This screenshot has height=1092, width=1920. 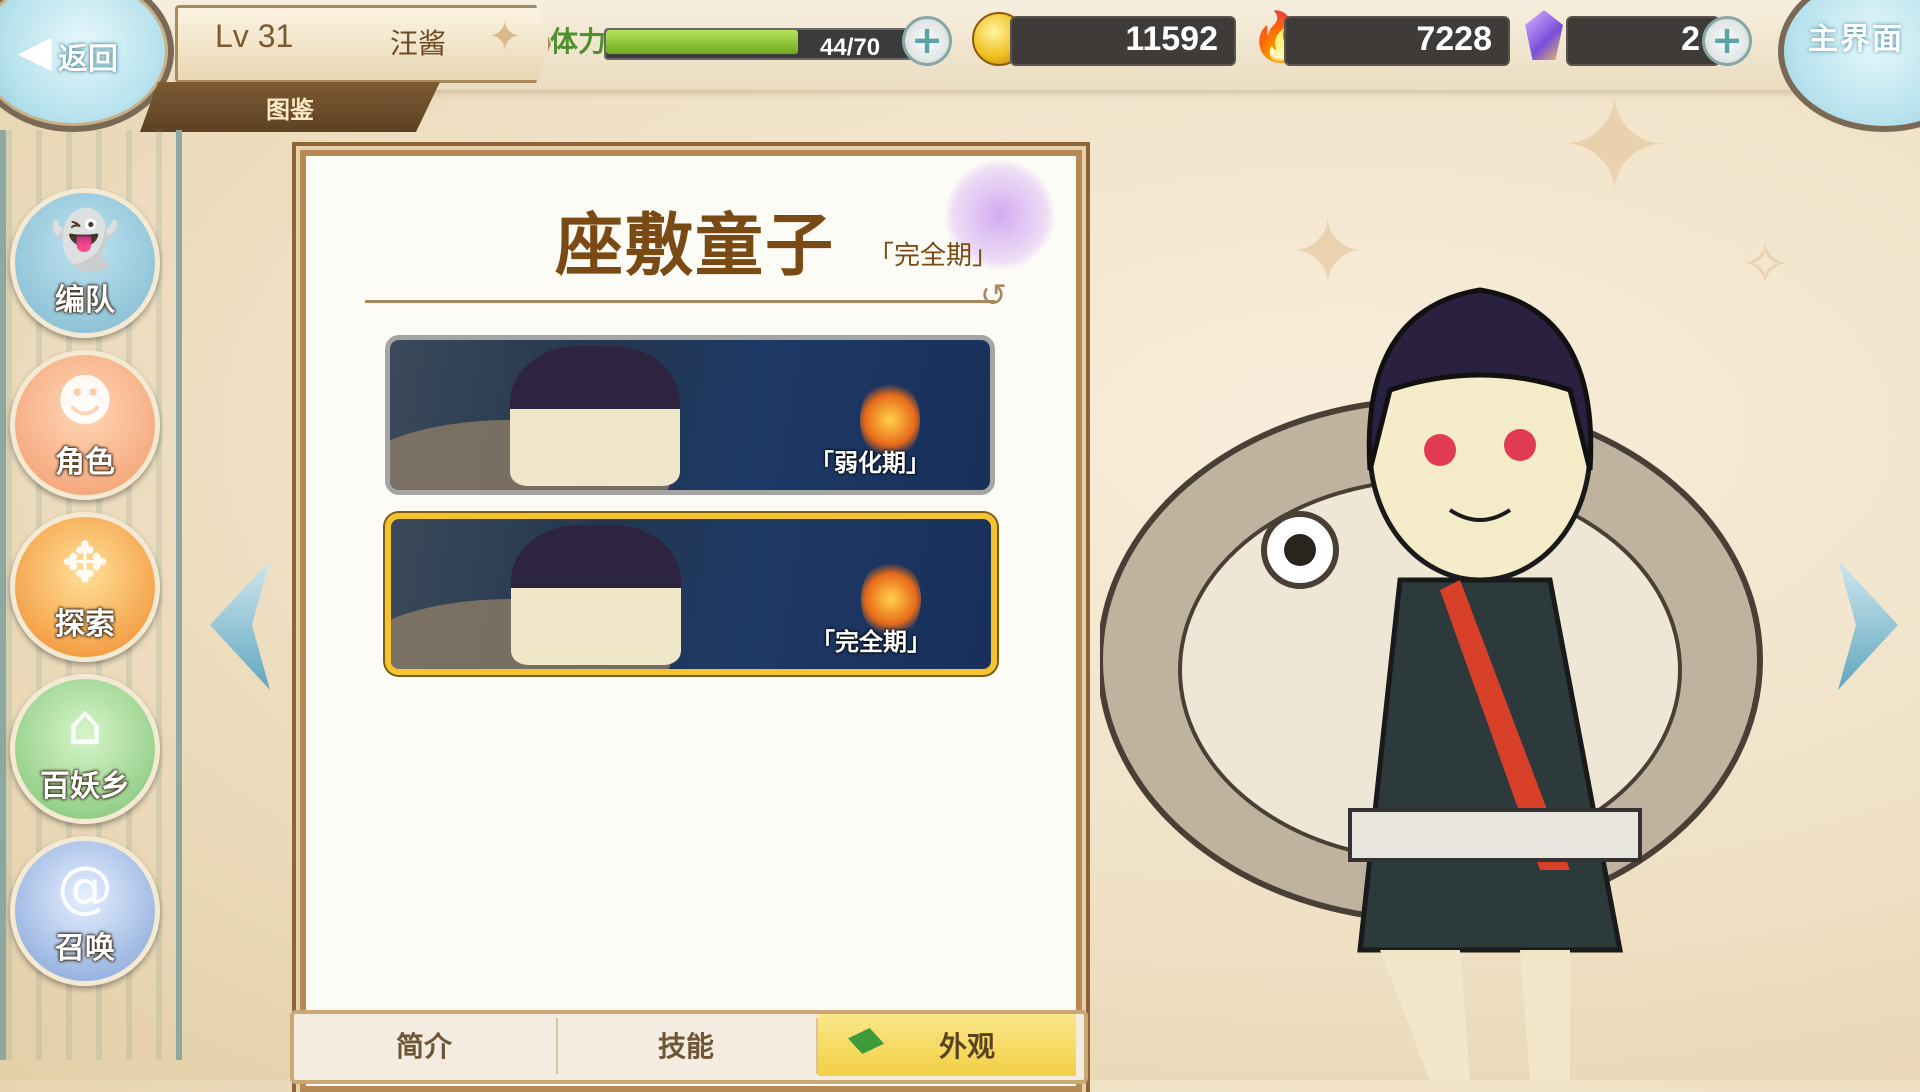 I want to click on swirl-icon: @, so click(x=85, y=887).